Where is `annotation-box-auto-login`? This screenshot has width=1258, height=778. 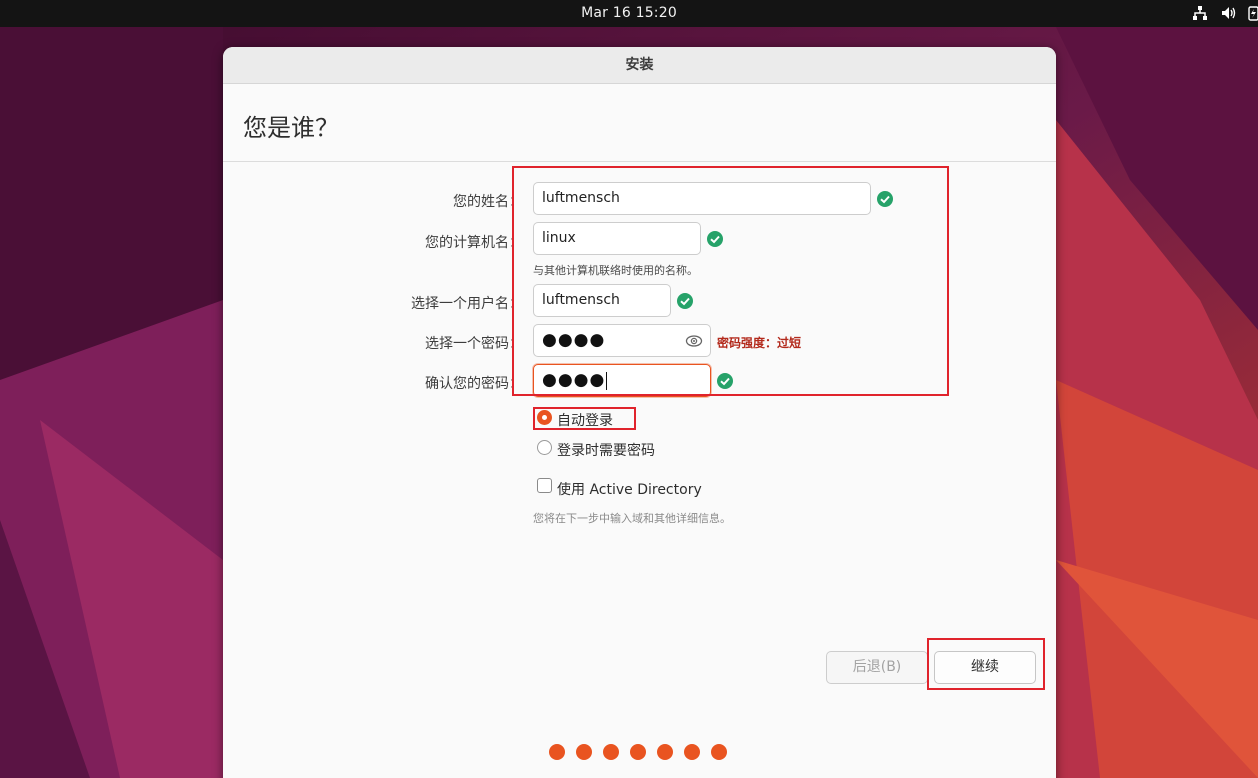 annotation-box-auto-login is located at coordinates (584, 418).